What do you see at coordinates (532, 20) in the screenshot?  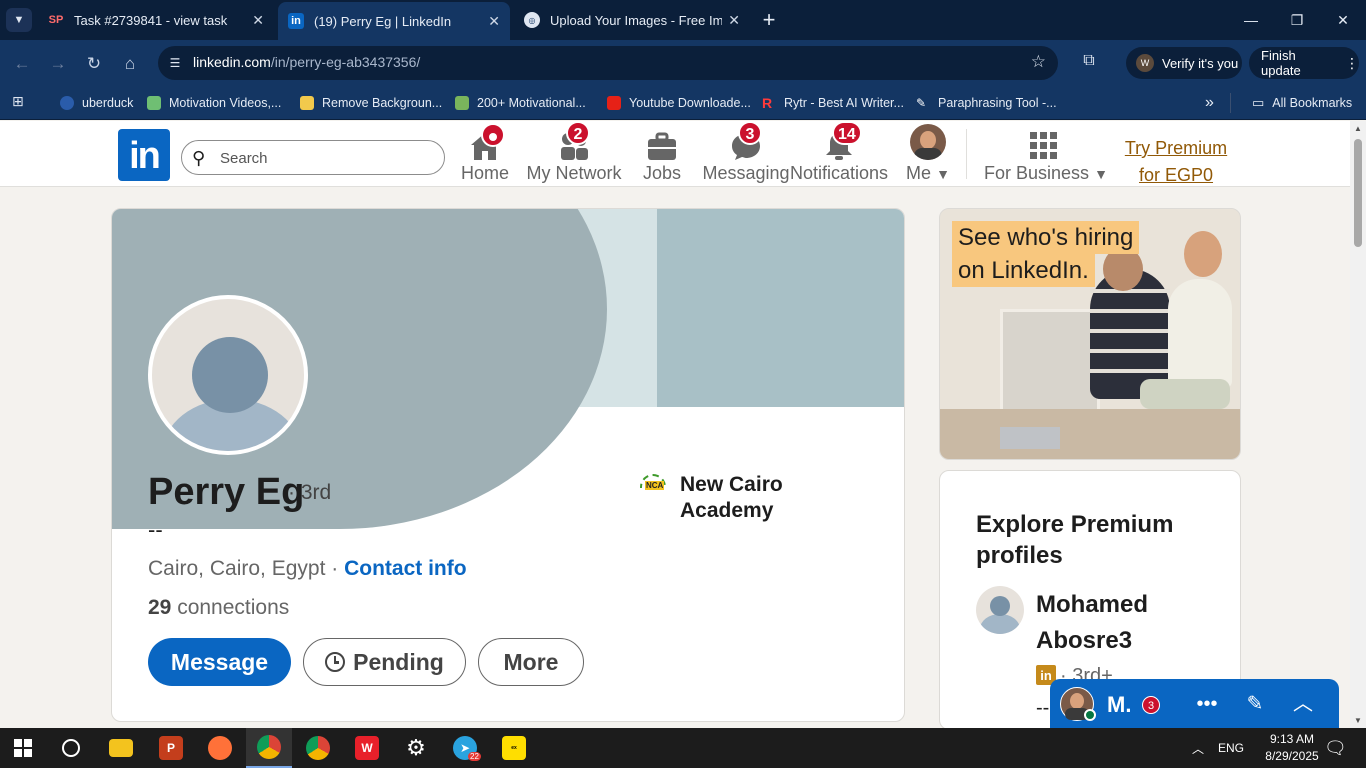 I see `image-upload-favicon-icon: ◎` at bounding box center [532, 20].